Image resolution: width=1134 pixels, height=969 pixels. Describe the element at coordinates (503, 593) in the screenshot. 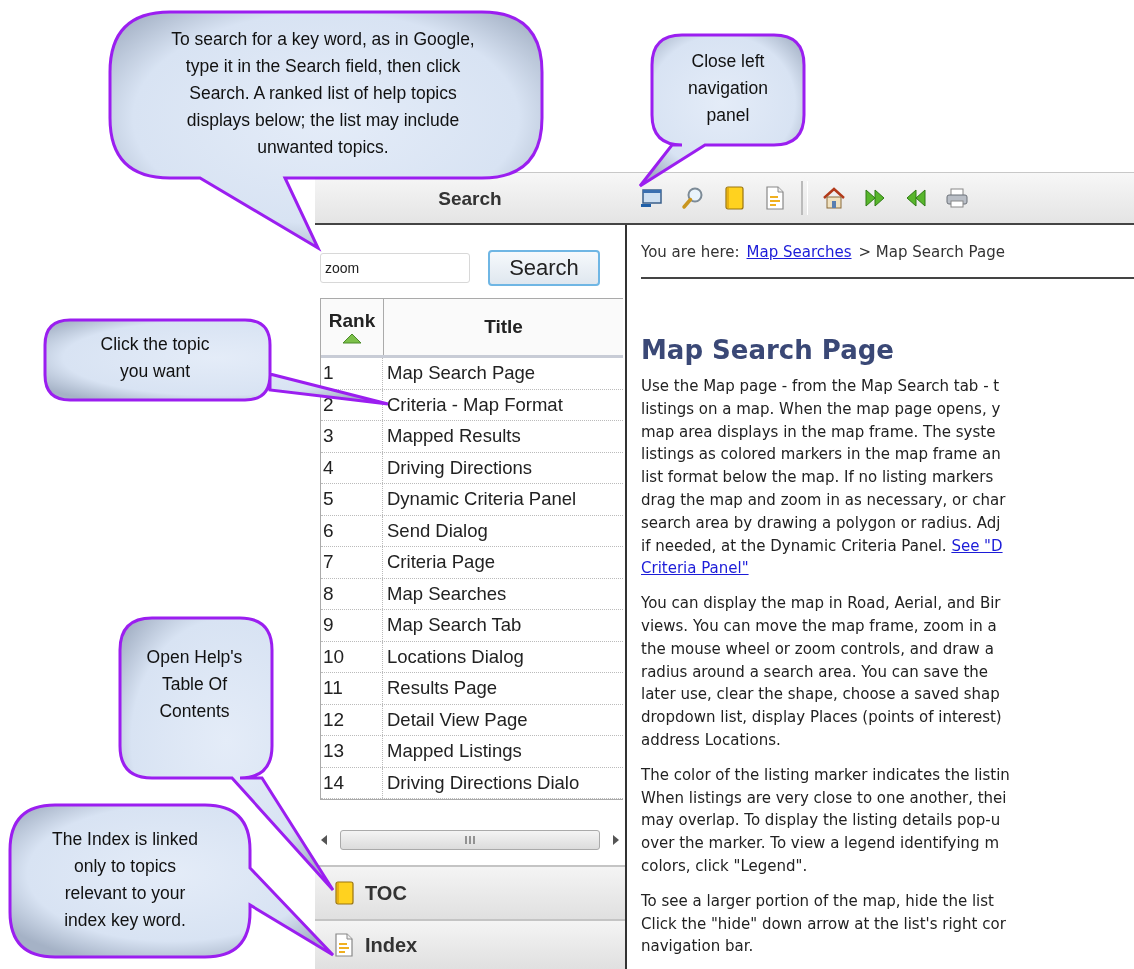

I see `topic-title: Map Searches` at that location.